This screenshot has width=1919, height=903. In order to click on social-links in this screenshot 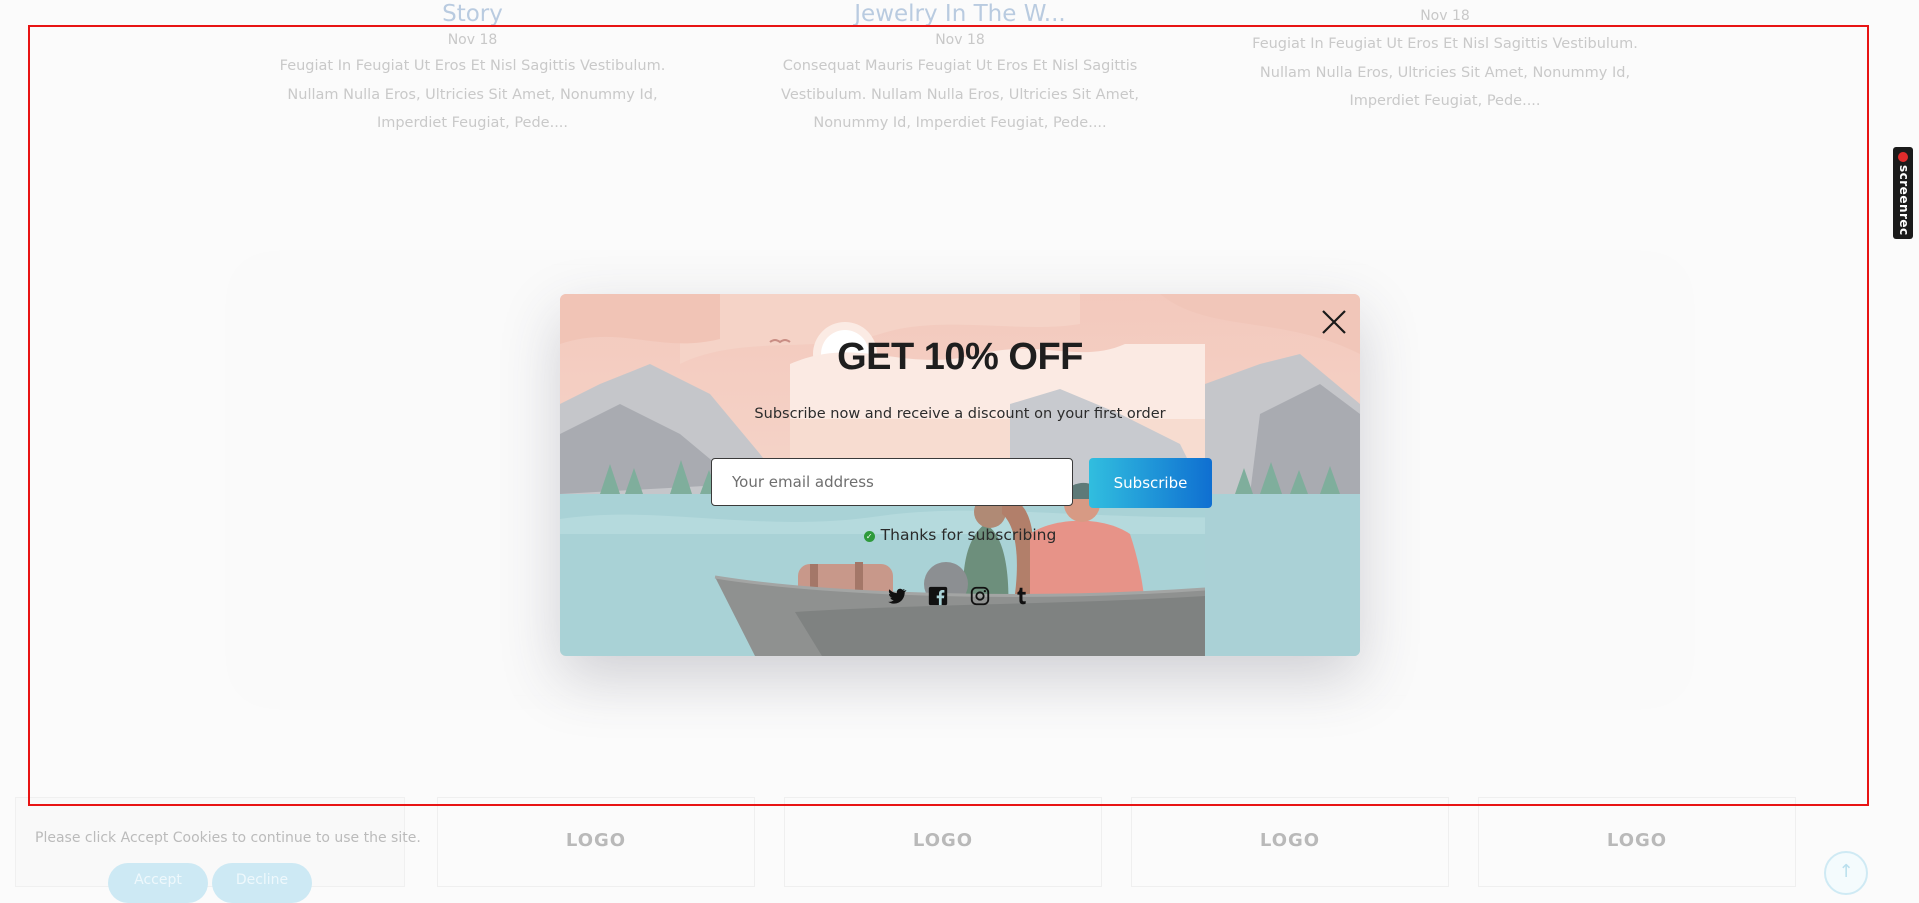, I will do `click(960, 597)`.